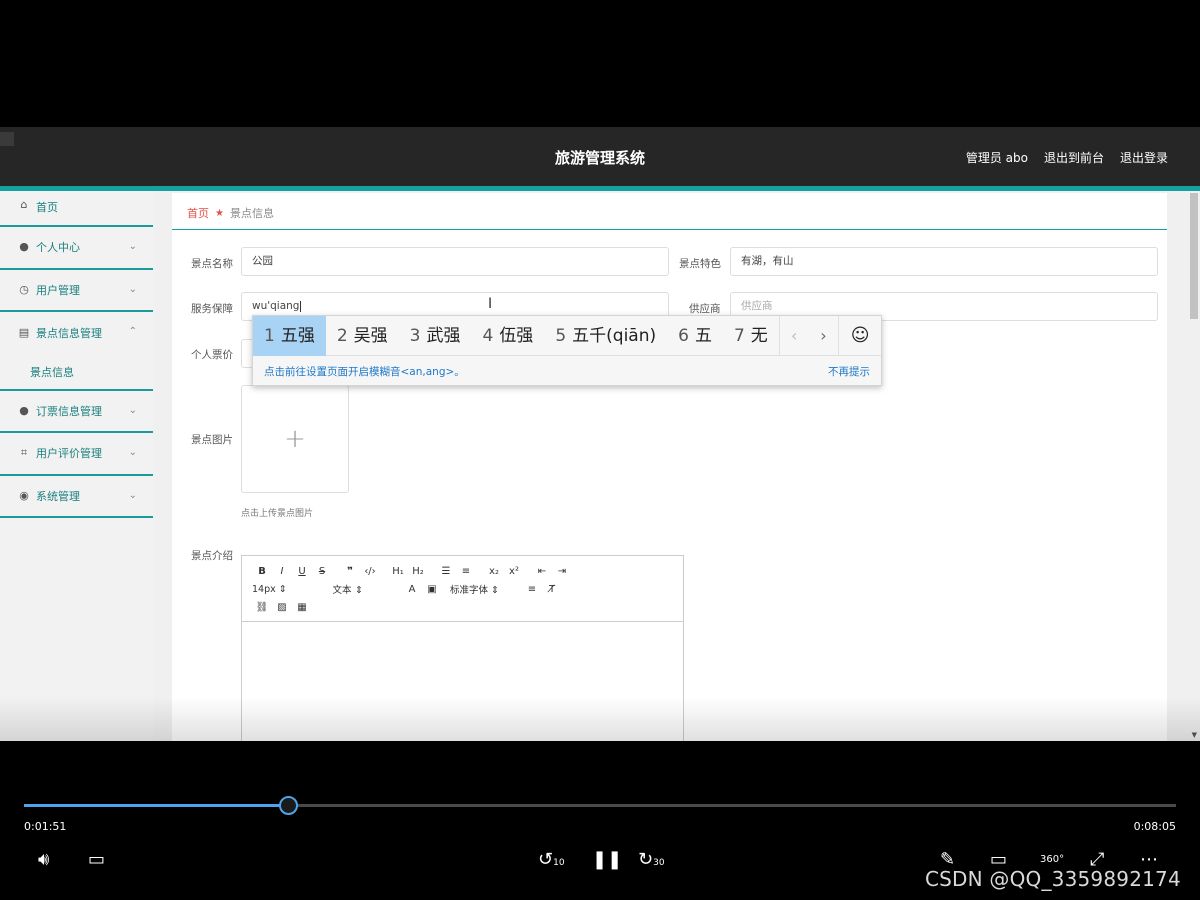 The width and height of the screenshot is (1200, 900). What do you see at coordinates (418, 571) in the screenshot?
I see `heading2-icon: H₂` at bounding box center [418, 571].